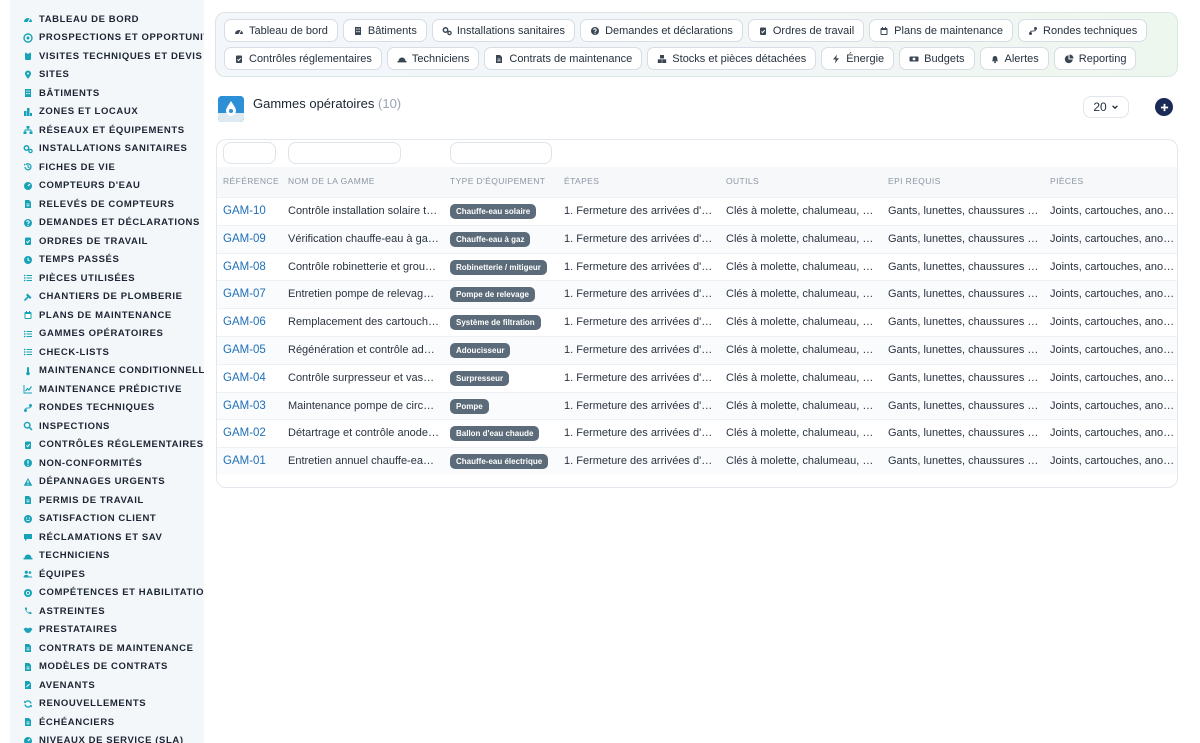  I want to click on add-button, so click(1164, 107).